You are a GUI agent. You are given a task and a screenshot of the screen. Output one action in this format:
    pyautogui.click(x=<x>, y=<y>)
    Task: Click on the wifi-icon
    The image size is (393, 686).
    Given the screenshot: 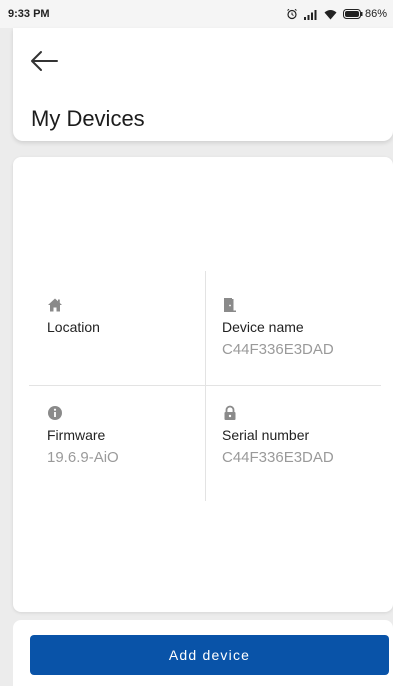 What is the action you would take?
    pyautogui.click(x=330, y=14)
    